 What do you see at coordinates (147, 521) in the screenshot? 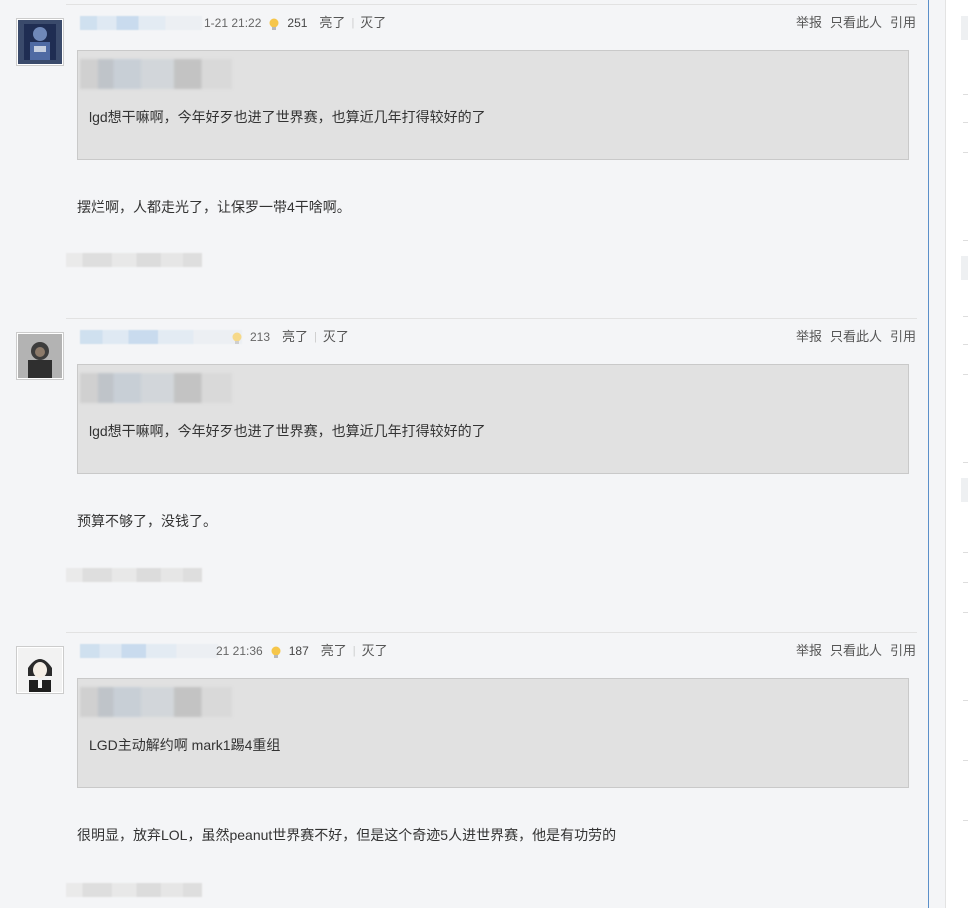
I see `reply-text: 预算不够了，没钱了。` at bounding box center [147, 521].